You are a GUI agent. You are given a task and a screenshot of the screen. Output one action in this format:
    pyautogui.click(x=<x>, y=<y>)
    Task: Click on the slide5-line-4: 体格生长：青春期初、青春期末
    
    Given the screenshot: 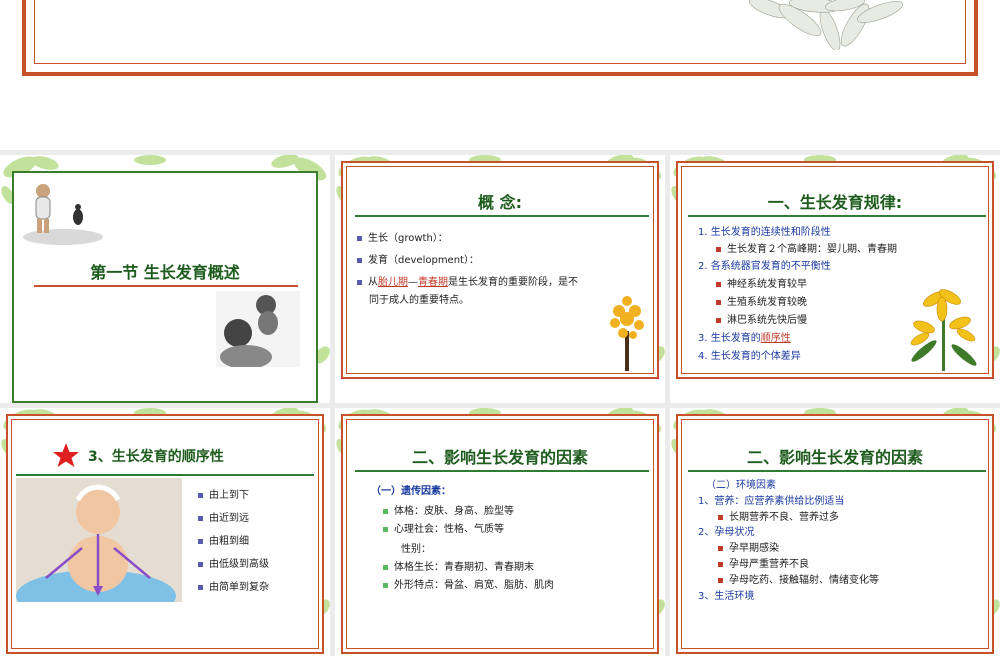 What is the action you would take?
    pyautogui.click(x=458, y=565)
    